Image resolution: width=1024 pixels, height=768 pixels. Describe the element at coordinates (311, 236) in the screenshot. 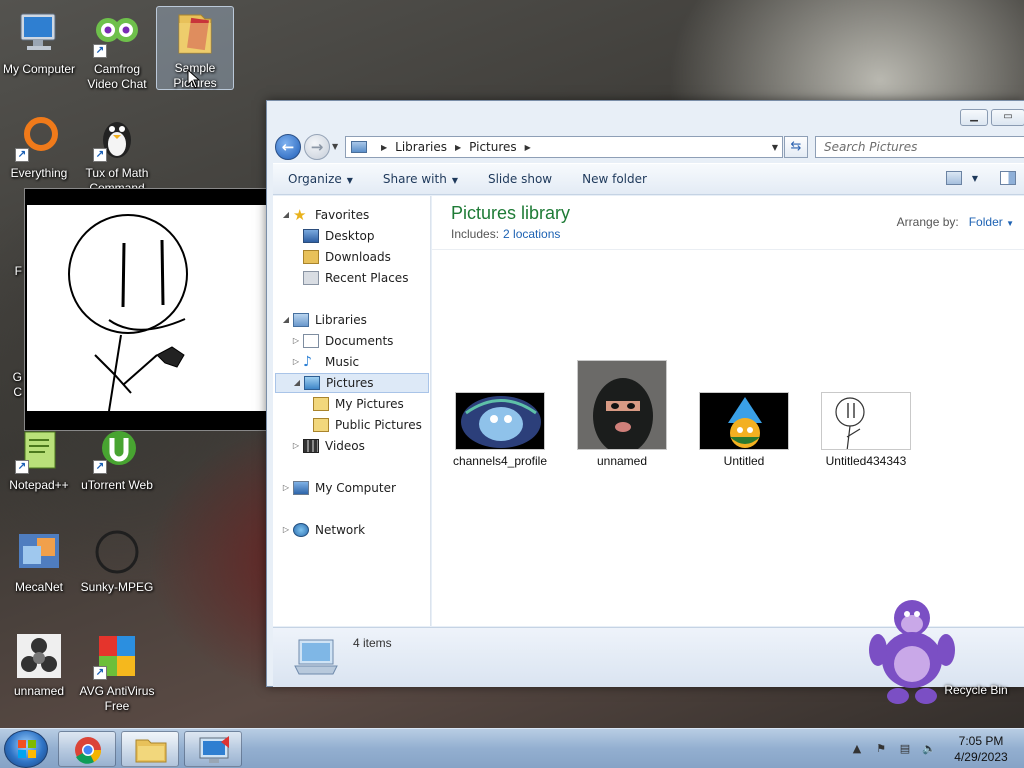

I see `desktop-icon` at that location.